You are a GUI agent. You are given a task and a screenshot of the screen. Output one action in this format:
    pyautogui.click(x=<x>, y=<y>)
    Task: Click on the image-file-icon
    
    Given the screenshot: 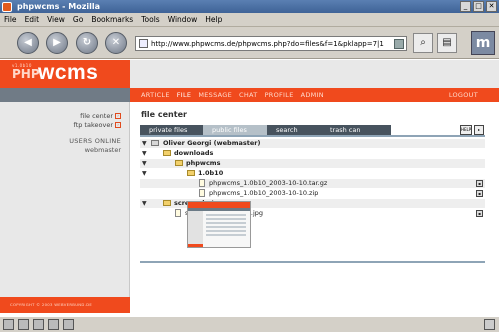 What is the action you would take?
    pyautogui.click(x=178, y=213)
    